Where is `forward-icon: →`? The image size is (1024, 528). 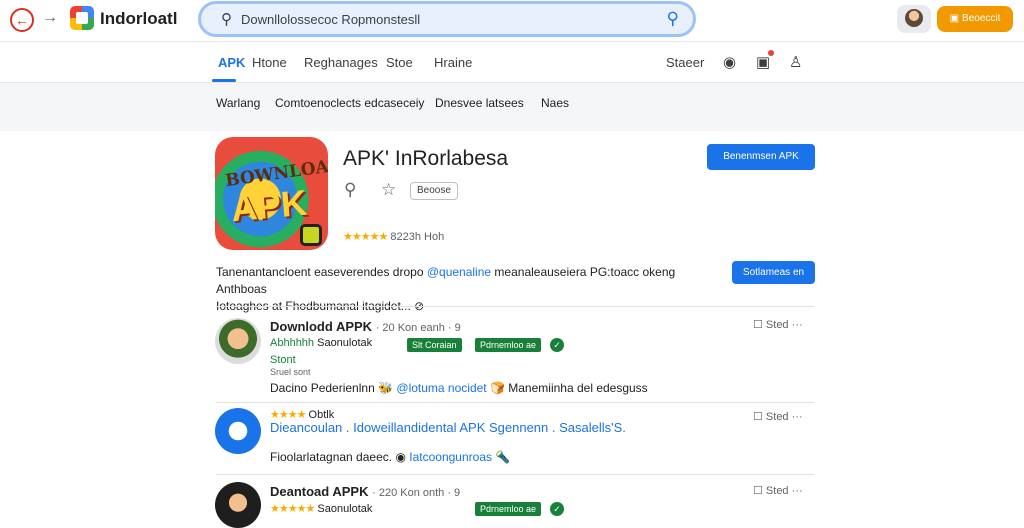 forward-icon: → is located at coordinates (50, 18).